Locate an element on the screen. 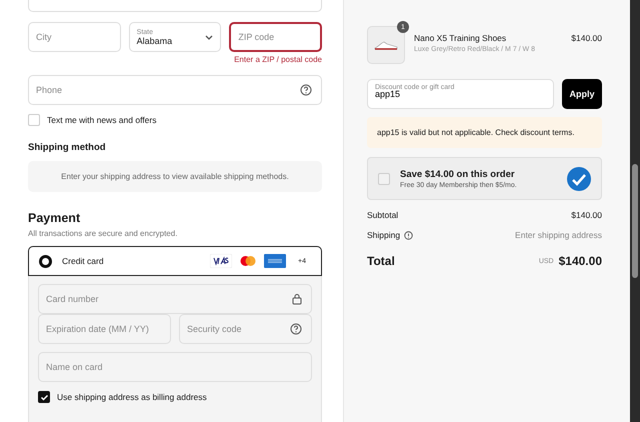  state-value: Alabama is located at coordinates (154, 41).